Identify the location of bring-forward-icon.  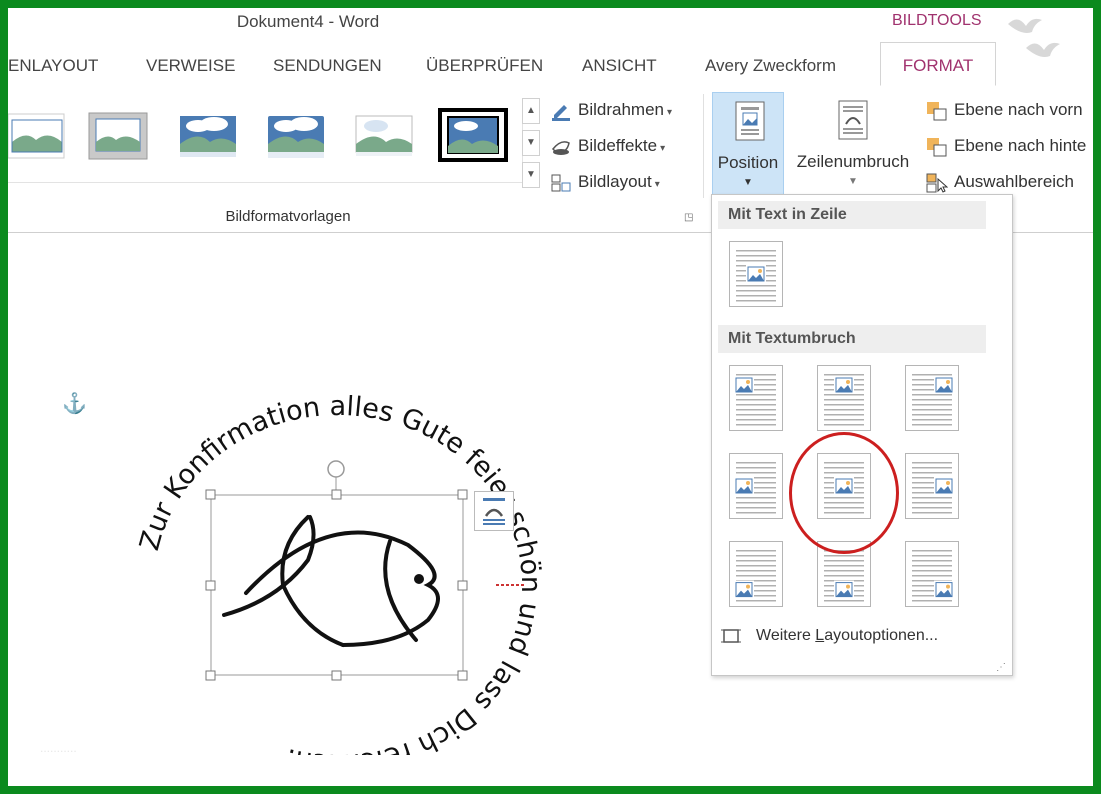
(937, 111).